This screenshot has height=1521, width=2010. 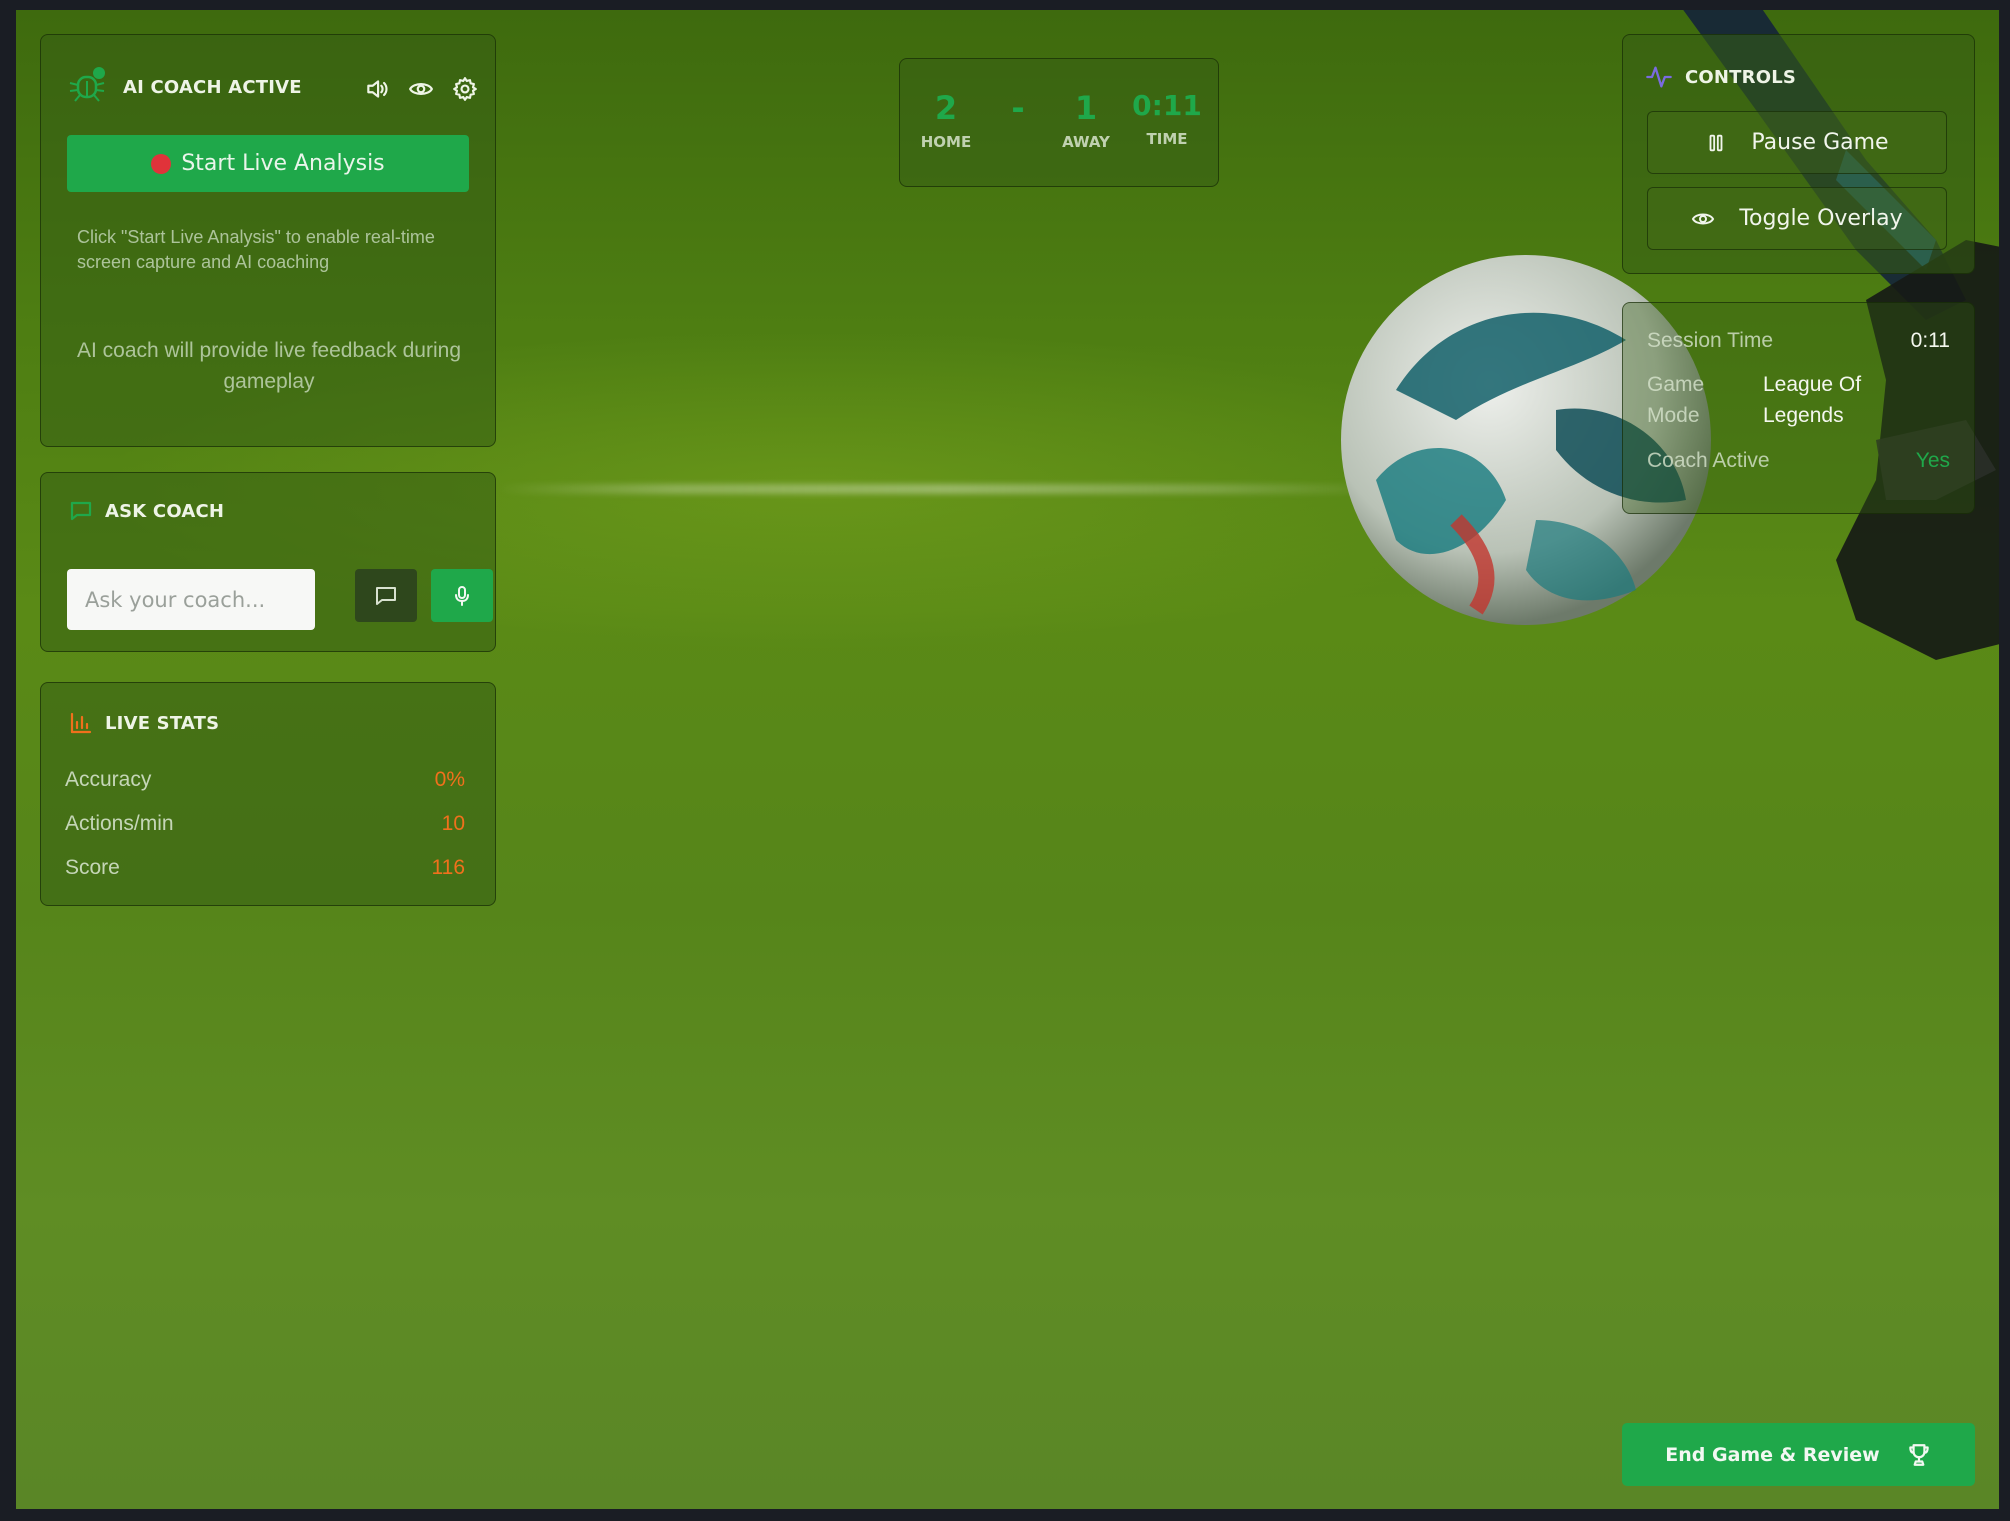 What do you see at coordinates (265, 780) in the screenshot?
I see `stat-row-accuracy: Accuracy 0%` at bounding box center [265, 780].